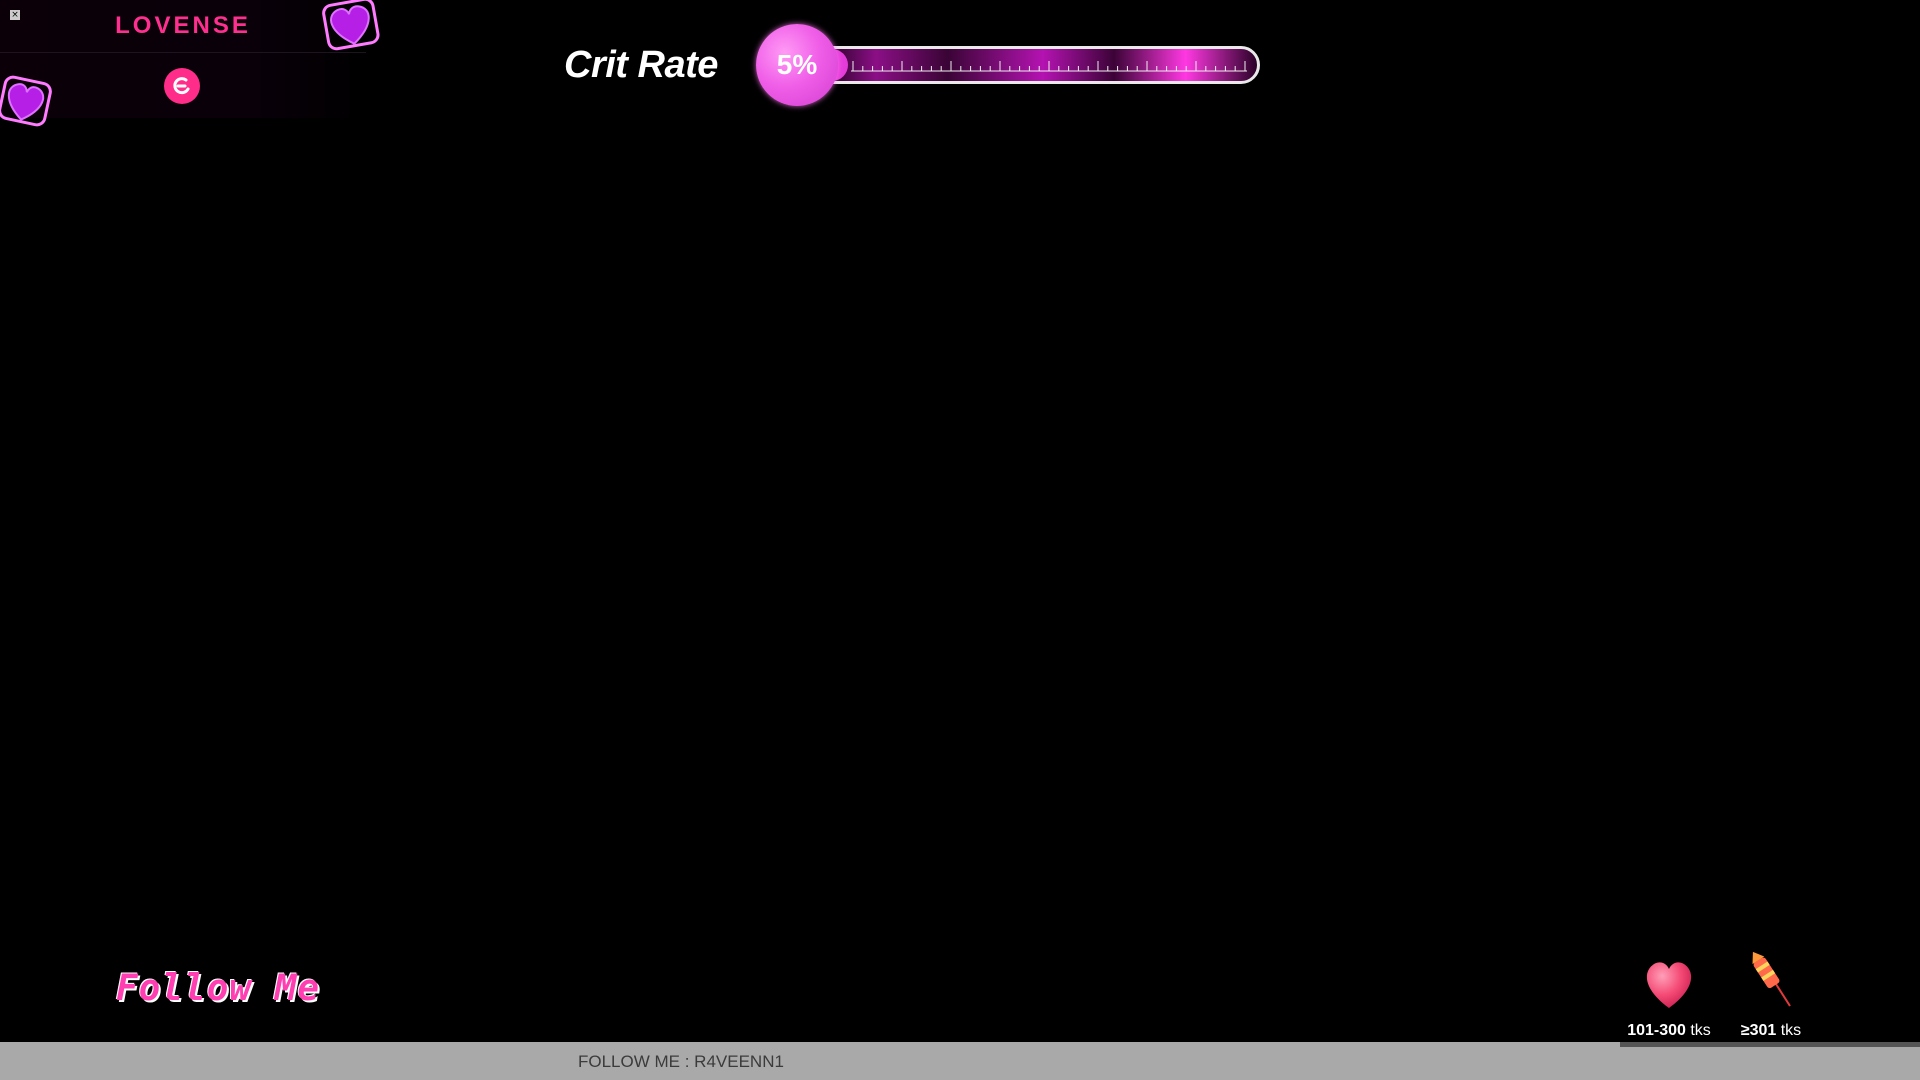 The width and height of the screenshot is (1920, 1080). What do you see at coordinates (183, 59) in the screenshot?
I see `lovense-panel: × LOVENSE` at bounding box center [183, 59].